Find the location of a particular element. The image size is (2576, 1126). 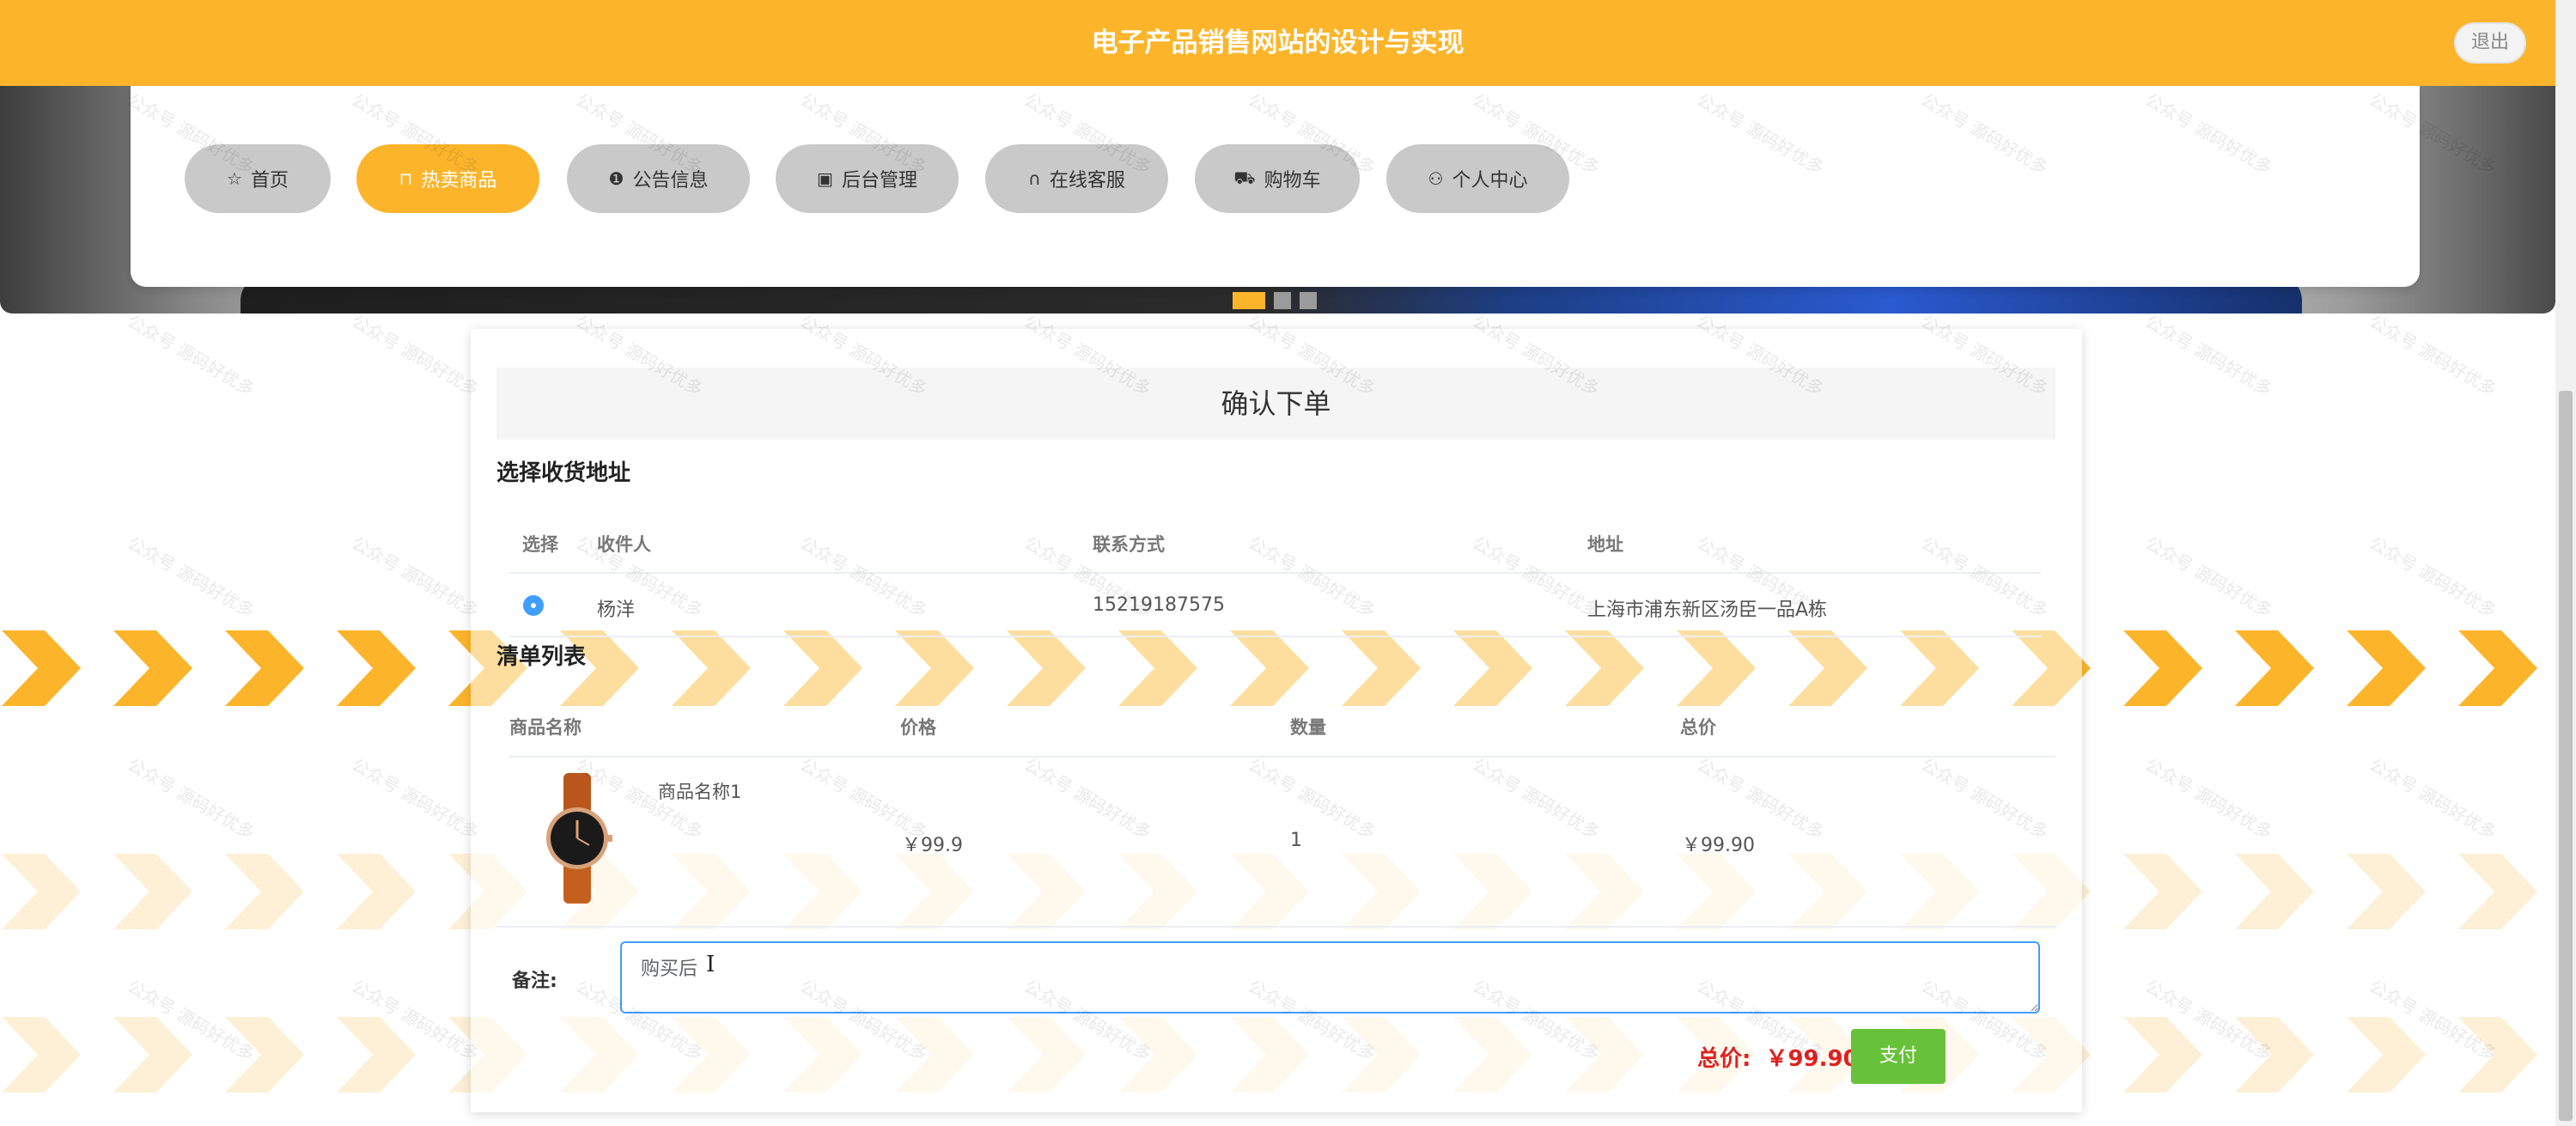

scrollbar-thumb is located at coordinates (2566, 756).